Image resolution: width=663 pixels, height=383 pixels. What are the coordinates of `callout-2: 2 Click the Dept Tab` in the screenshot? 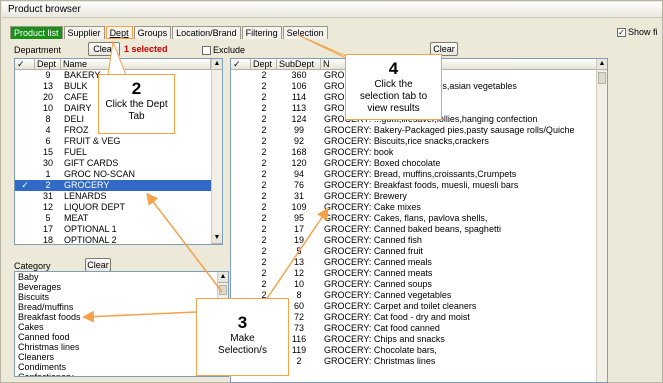 It's located at (136, 104).